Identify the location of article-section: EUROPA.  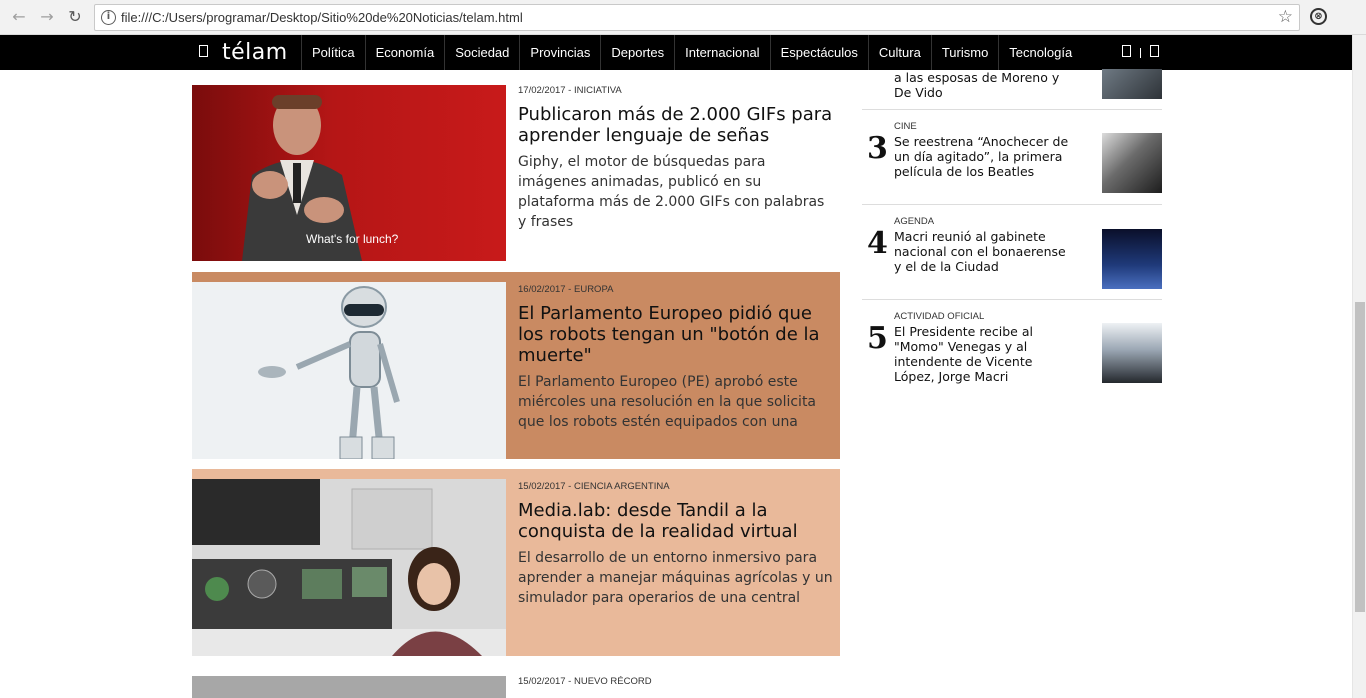
(593, 289).